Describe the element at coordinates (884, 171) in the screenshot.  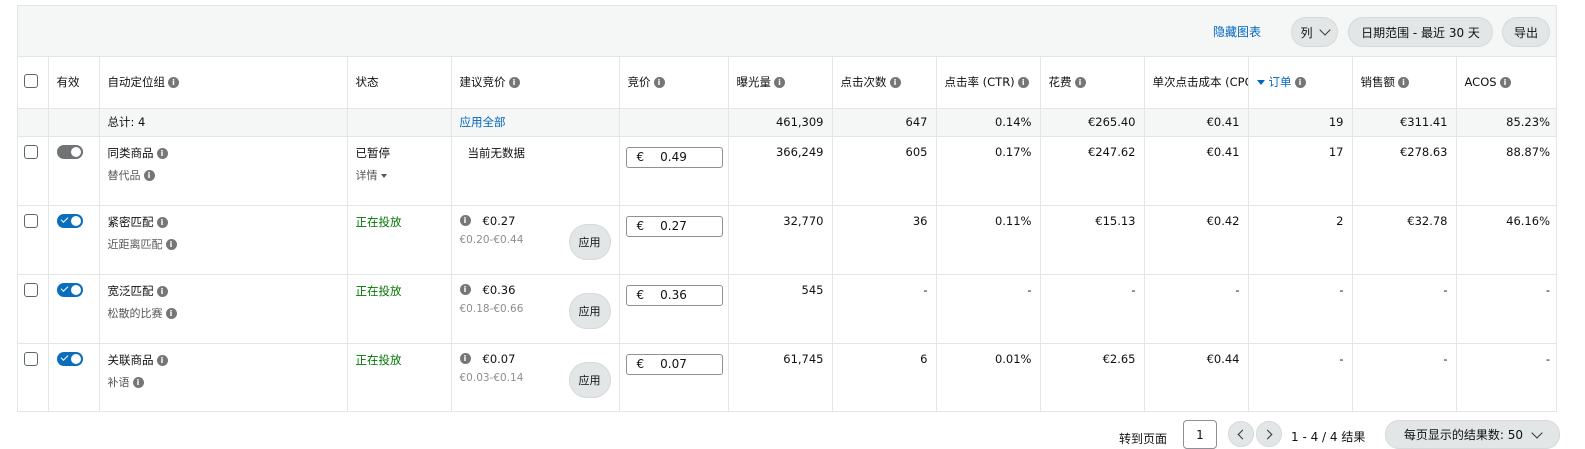
I see `clicks-cell: 605` at that location.